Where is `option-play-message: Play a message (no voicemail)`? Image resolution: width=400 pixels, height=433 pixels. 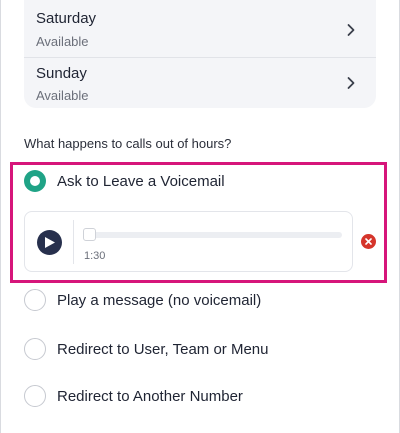
option-play-message: Play a message (no voicemail) is located at coordinates (142, 300).